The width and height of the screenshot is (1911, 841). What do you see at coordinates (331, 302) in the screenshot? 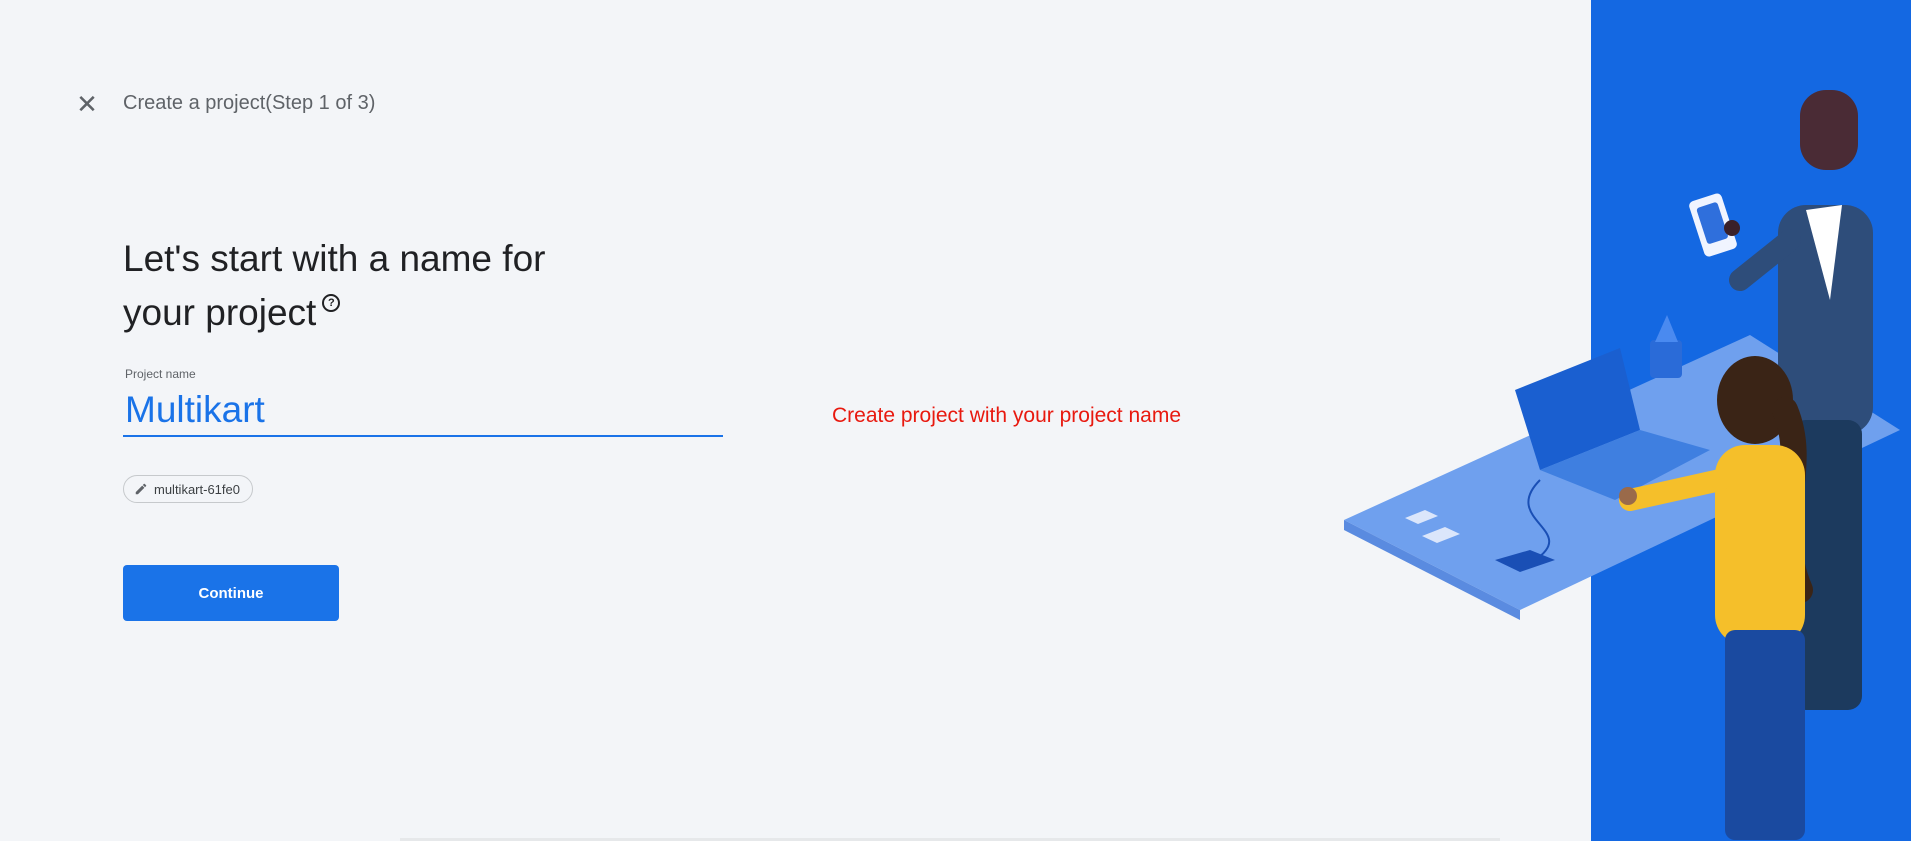
I see `help-circle-icon: ?` at bounding box center [331, 302].